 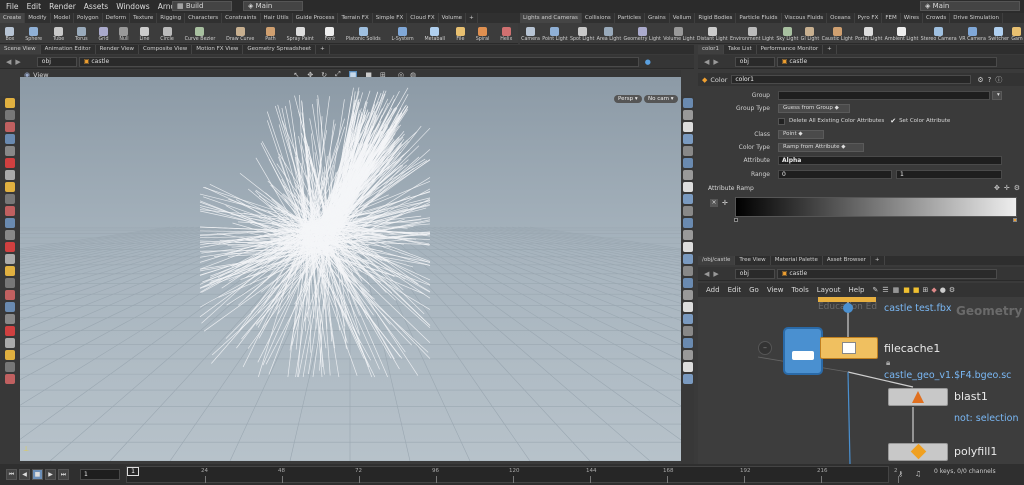 What do you see at coordinates (24, 474) in the screenshot?
I see `play-reverse-icon: ◀` at bounding box center [24, 474].